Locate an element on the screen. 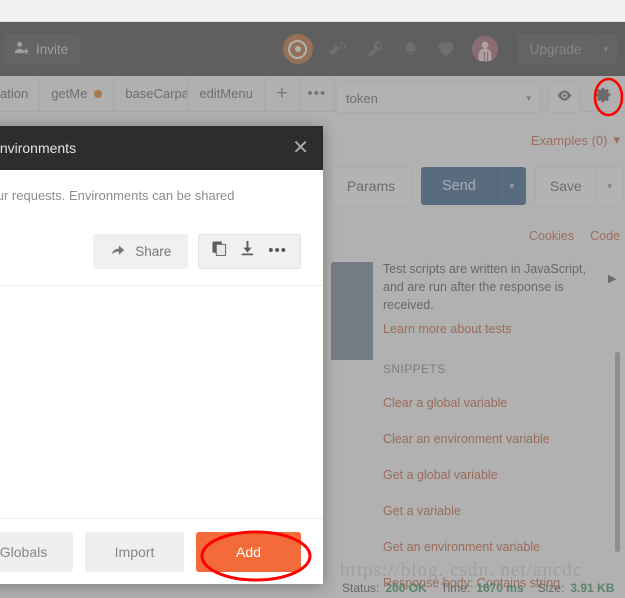 This screenshot has height=598, width=625. environment-quick-look-button is located at coordinates (564, 98).